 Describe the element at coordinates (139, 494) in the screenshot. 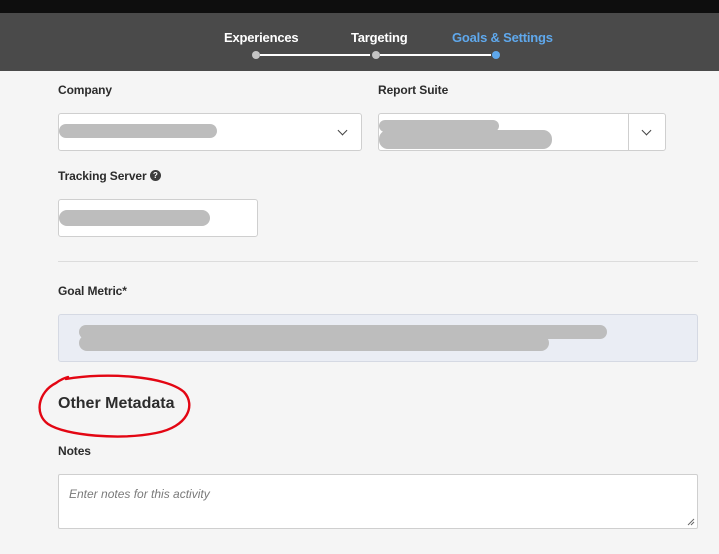

I see `notes-placeholder: Enter notes for this activity` at that location.